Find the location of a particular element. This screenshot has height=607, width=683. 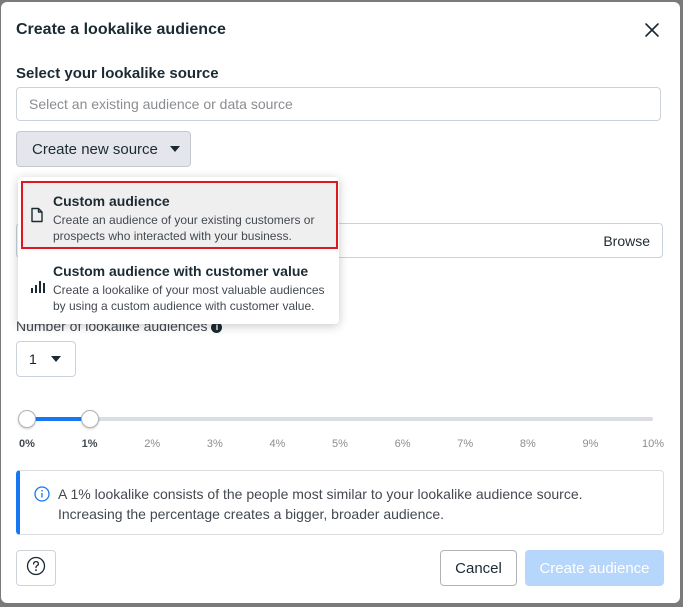

help-button is located at coordinates (36, 568).